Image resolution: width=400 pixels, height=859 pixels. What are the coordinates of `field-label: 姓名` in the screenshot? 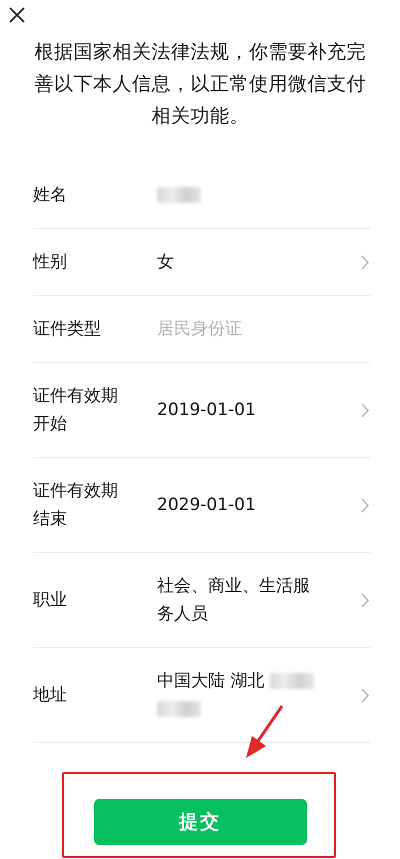 It's located at (50, 195).